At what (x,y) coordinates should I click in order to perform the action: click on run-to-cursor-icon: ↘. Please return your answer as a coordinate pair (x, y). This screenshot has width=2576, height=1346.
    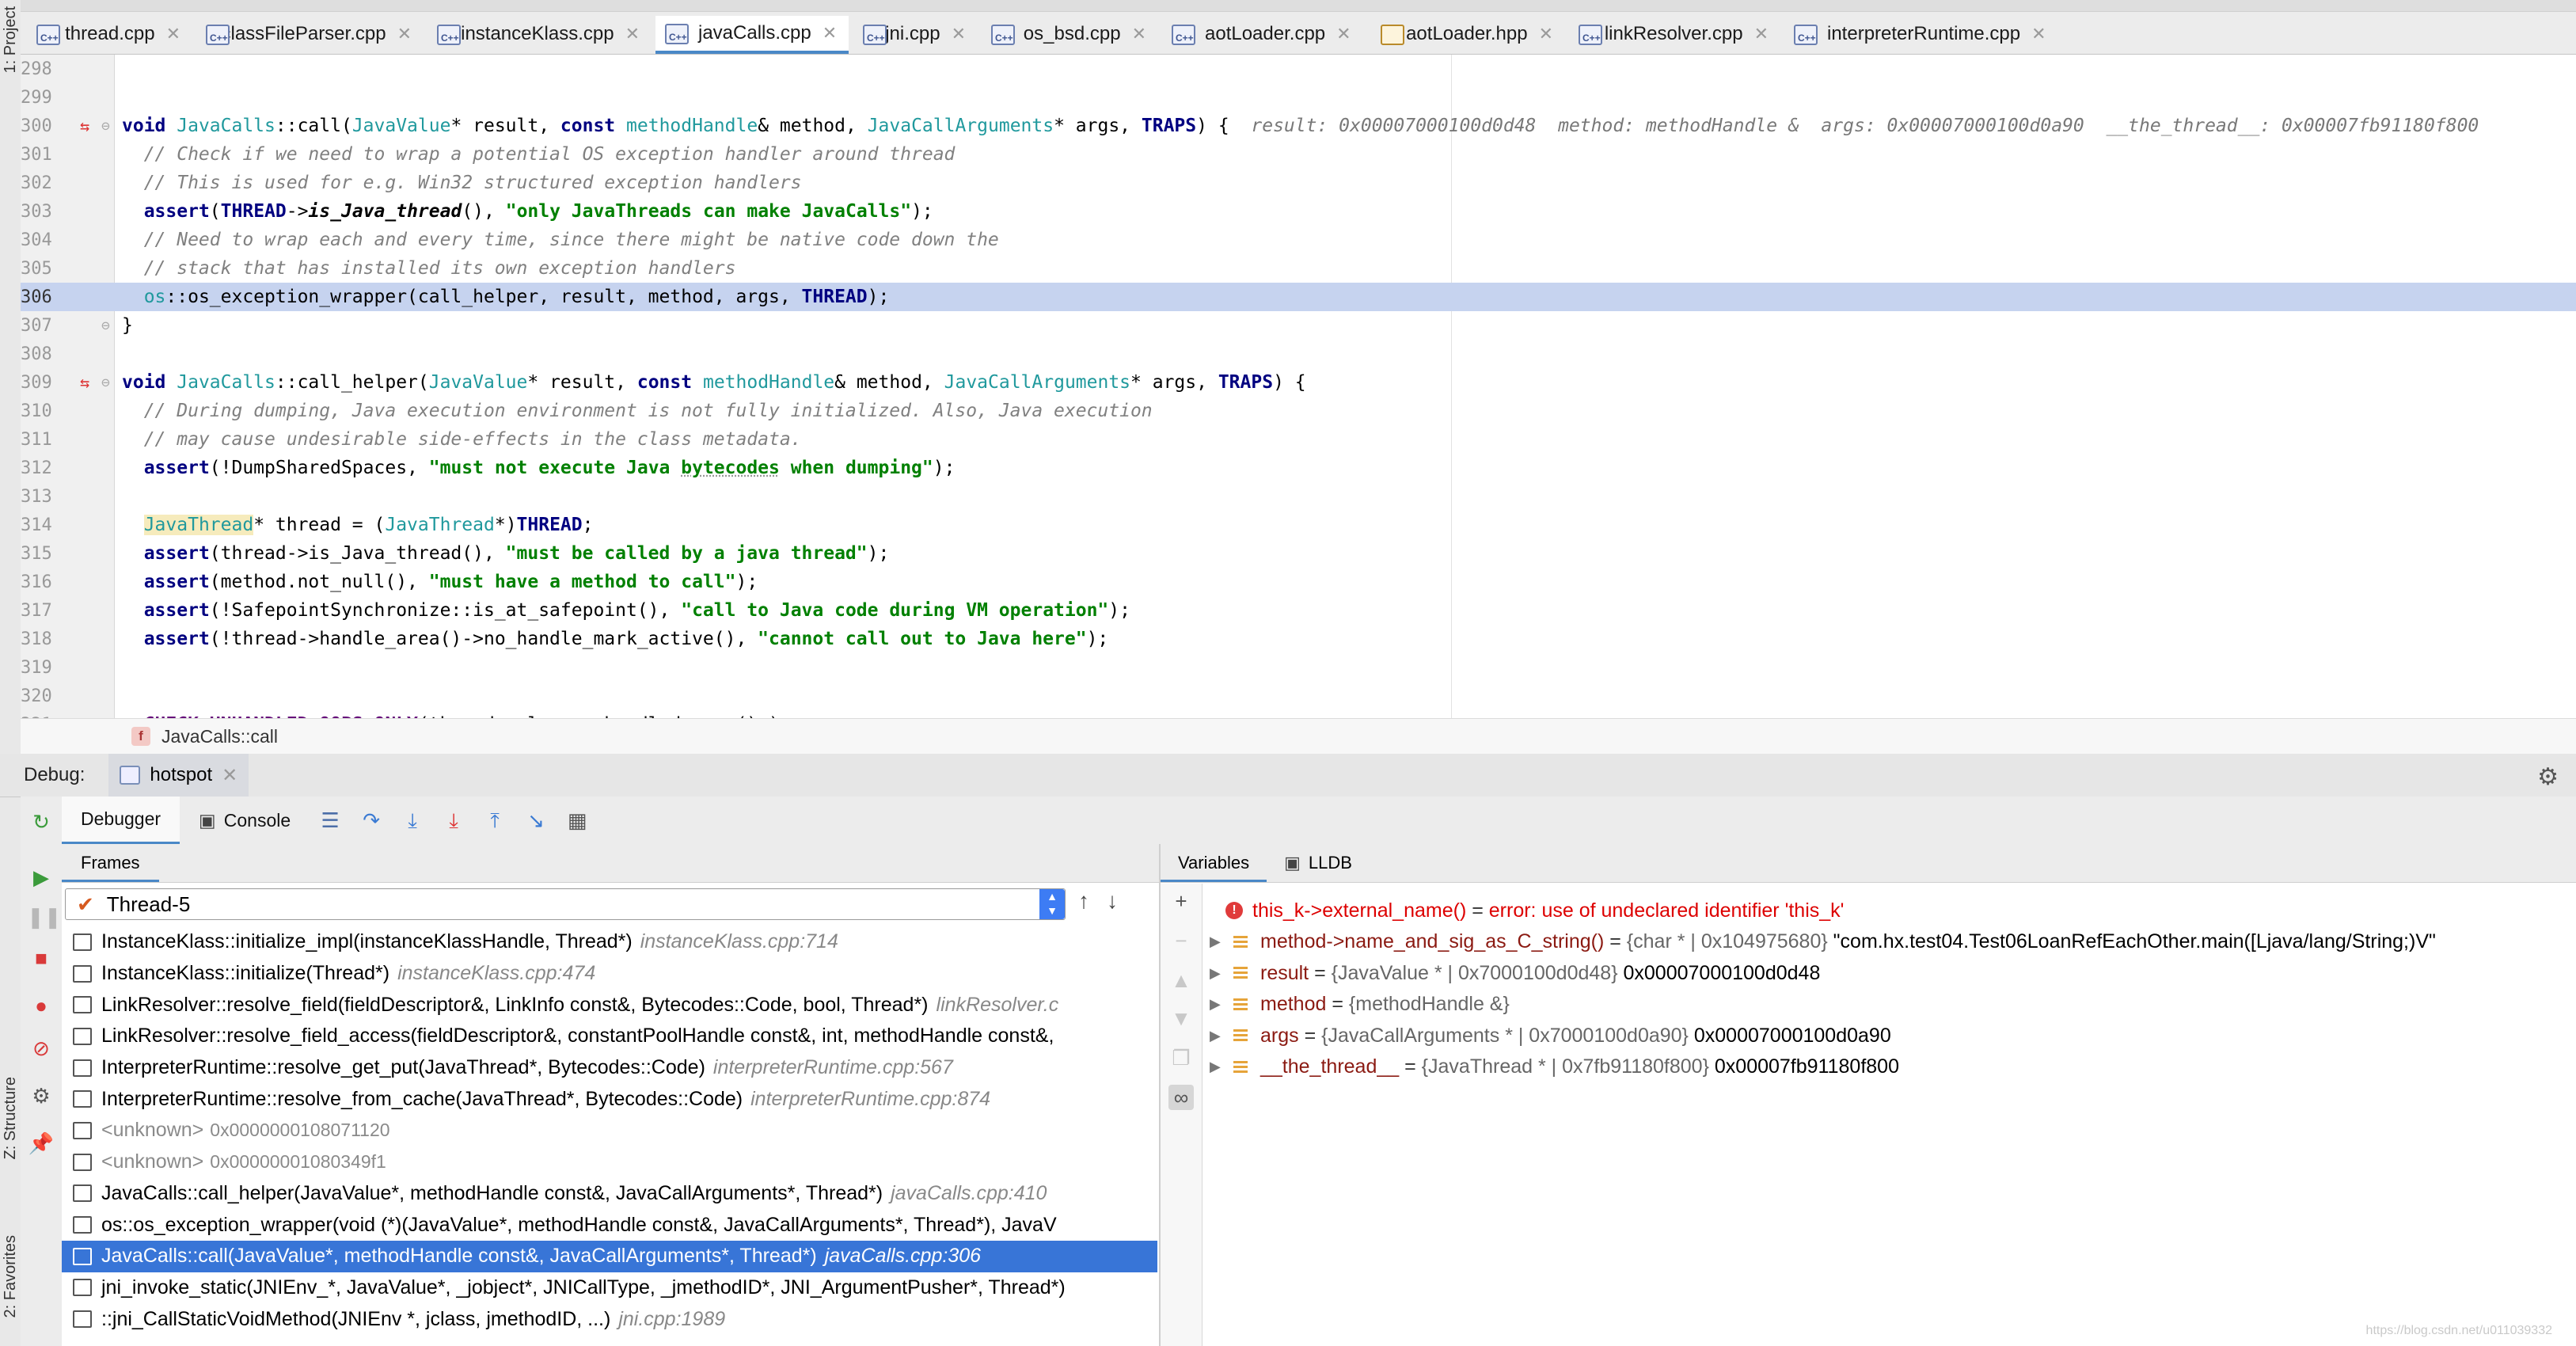
    Looking at the image, I should click on (536, 820).